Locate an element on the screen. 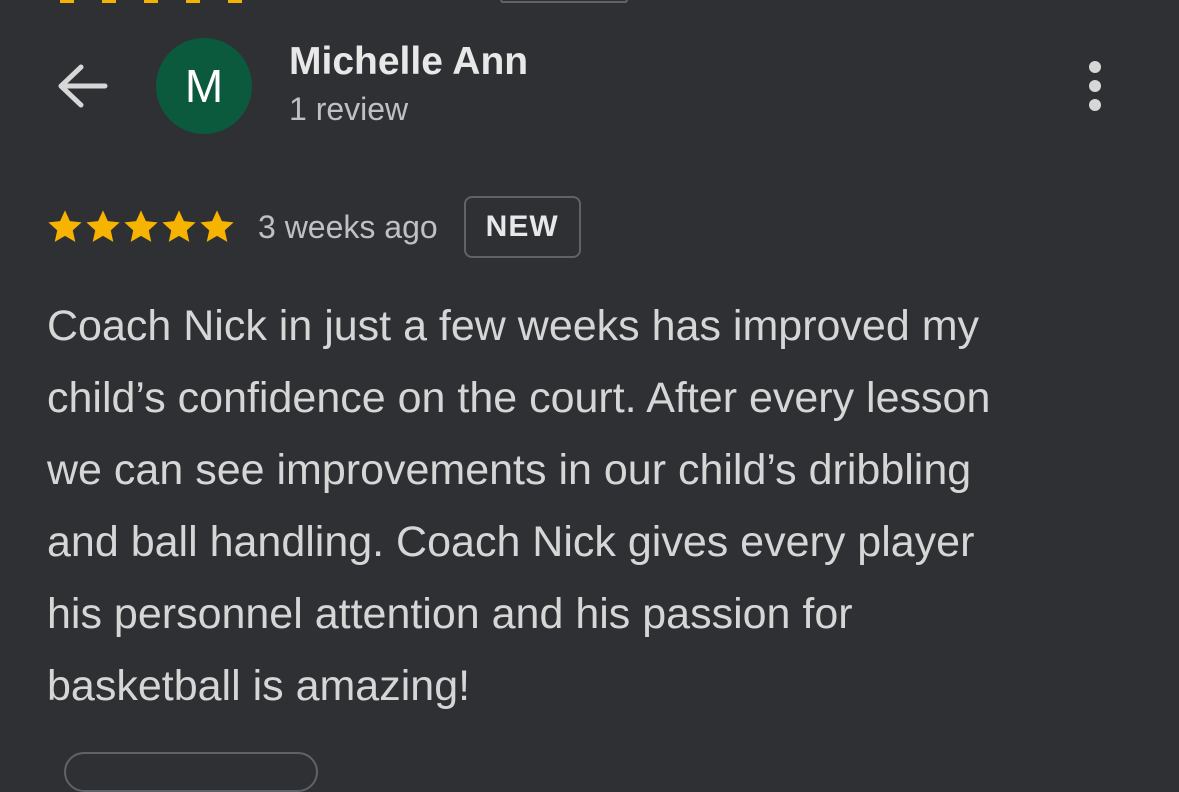 Image resolution: width=1179 pixels, height=792 pixels. rating-row: 3 weeks ago NEW is located at coordinates (313, 227).